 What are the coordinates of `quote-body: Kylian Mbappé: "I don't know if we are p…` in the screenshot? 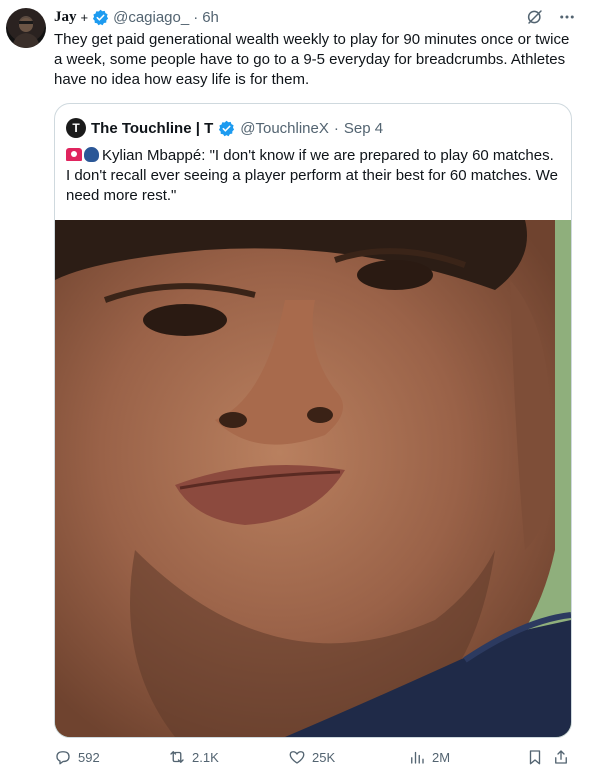 It's located at (314, 176).